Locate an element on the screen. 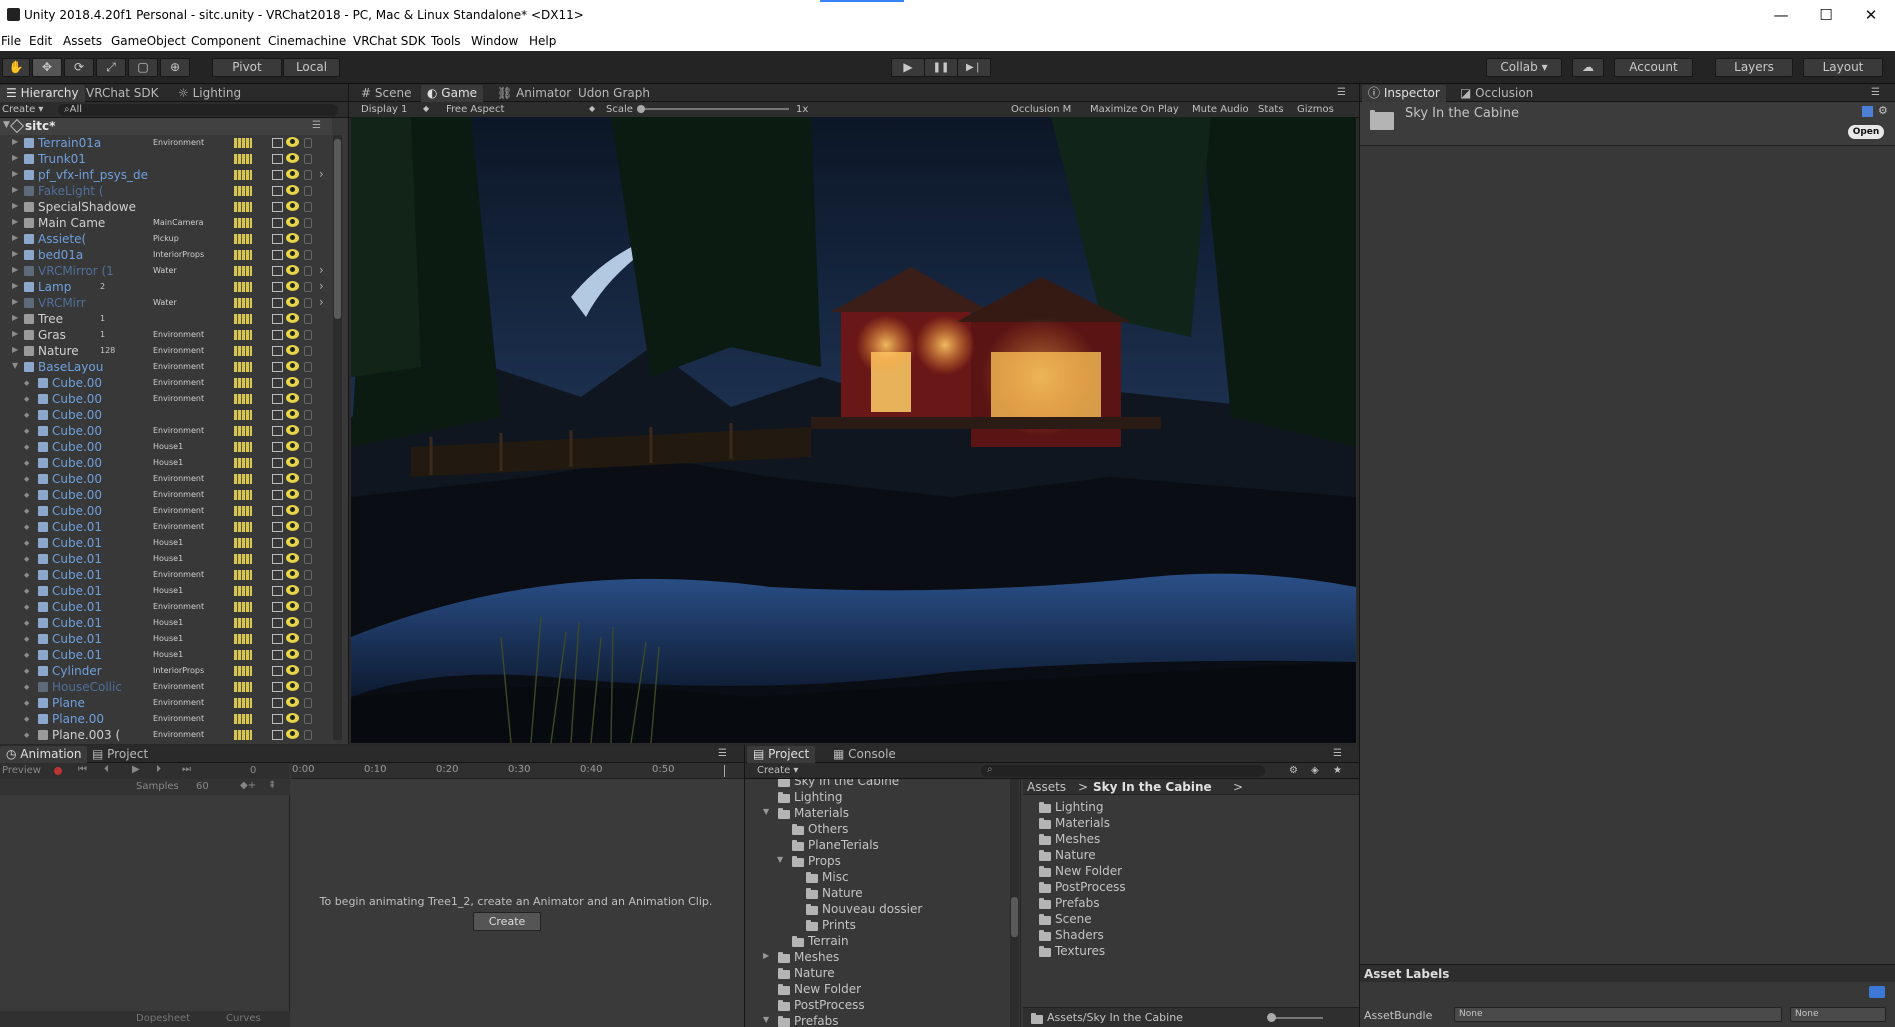 This screenshot has height=1027, width=1895. transform-tool-icon: ⊕ is located at coordinates (175, 67).